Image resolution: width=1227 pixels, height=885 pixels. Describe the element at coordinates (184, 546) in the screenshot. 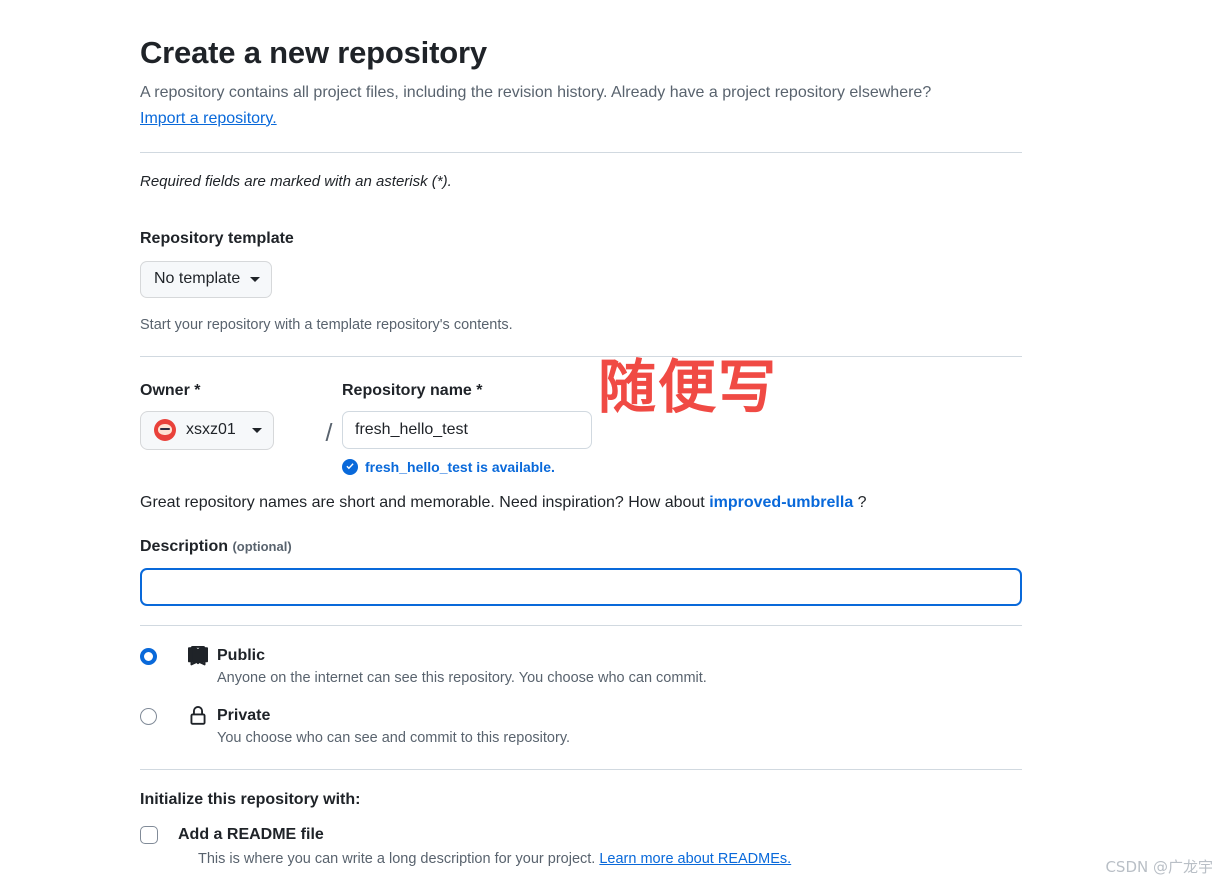

I see `description-label-text: Description` at that location.